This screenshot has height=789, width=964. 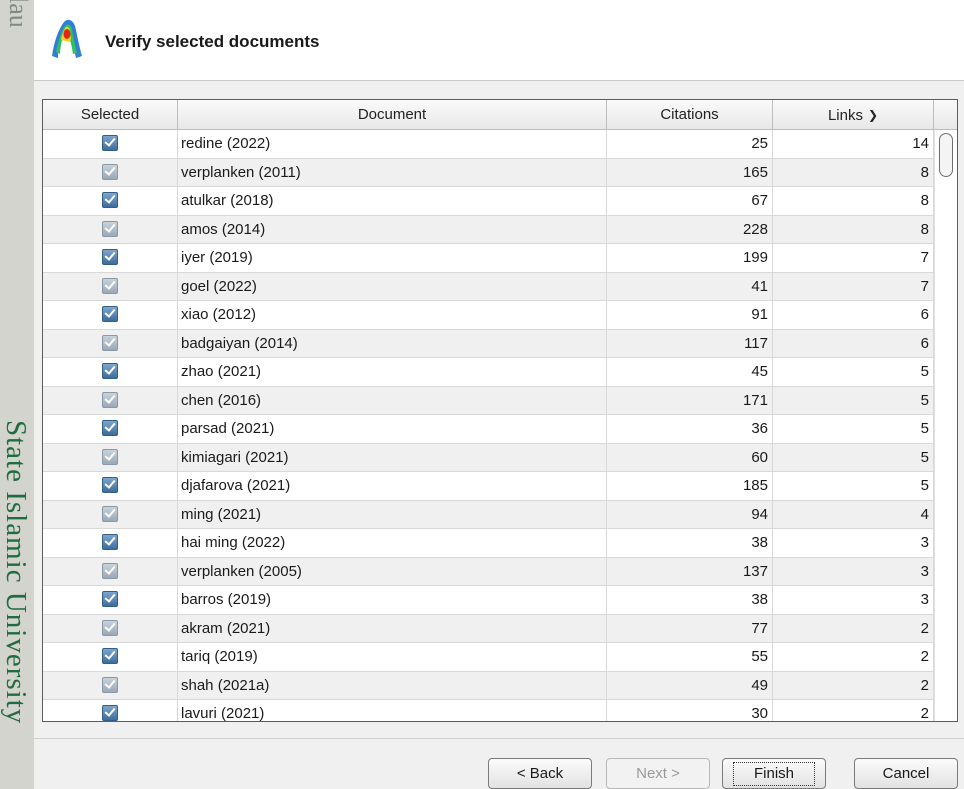 I want to click on table-row: badgaiyan (2014) 117 6, so click(x=488, y=343).